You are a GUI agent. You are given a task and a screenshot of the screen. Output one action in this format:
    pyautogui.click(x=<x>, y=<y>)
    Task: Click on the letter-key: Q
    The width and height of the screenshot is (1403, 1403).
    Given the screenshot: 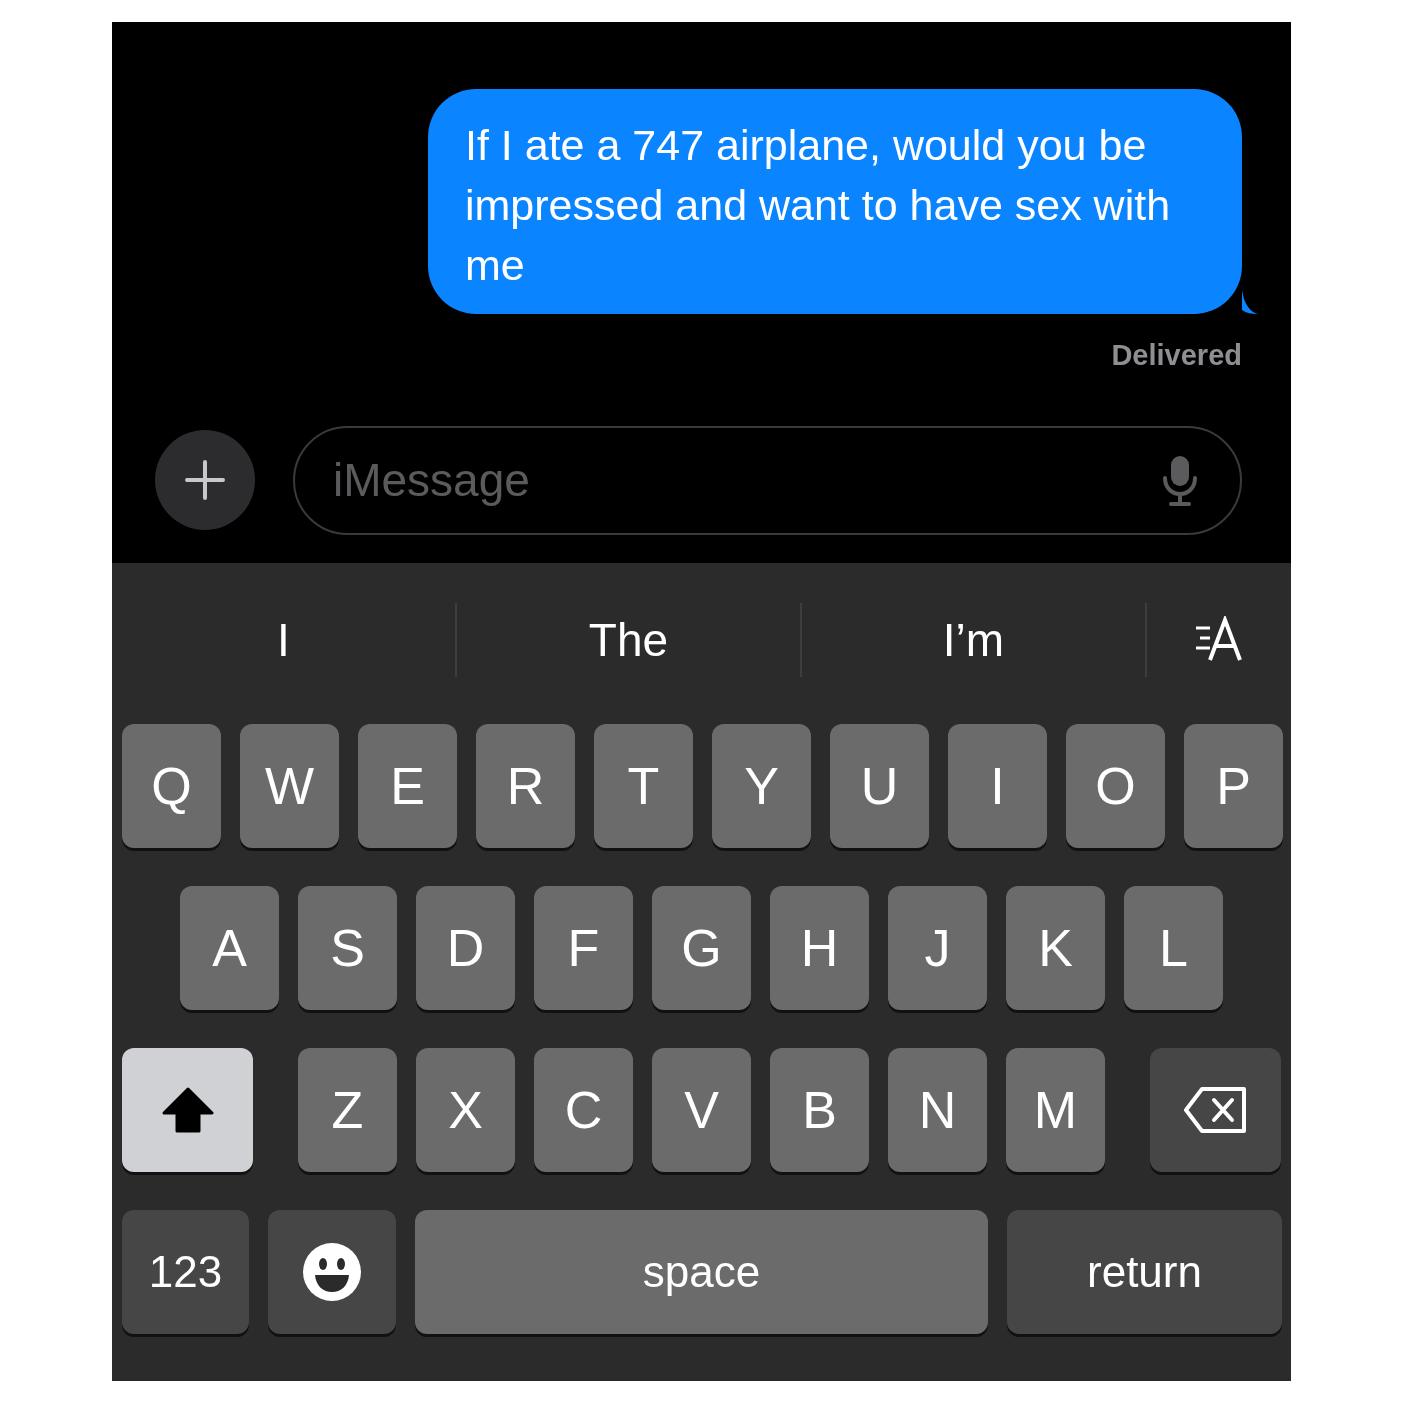 What is the action you would take?
    pyautogui.click(x=171, y=786)
    